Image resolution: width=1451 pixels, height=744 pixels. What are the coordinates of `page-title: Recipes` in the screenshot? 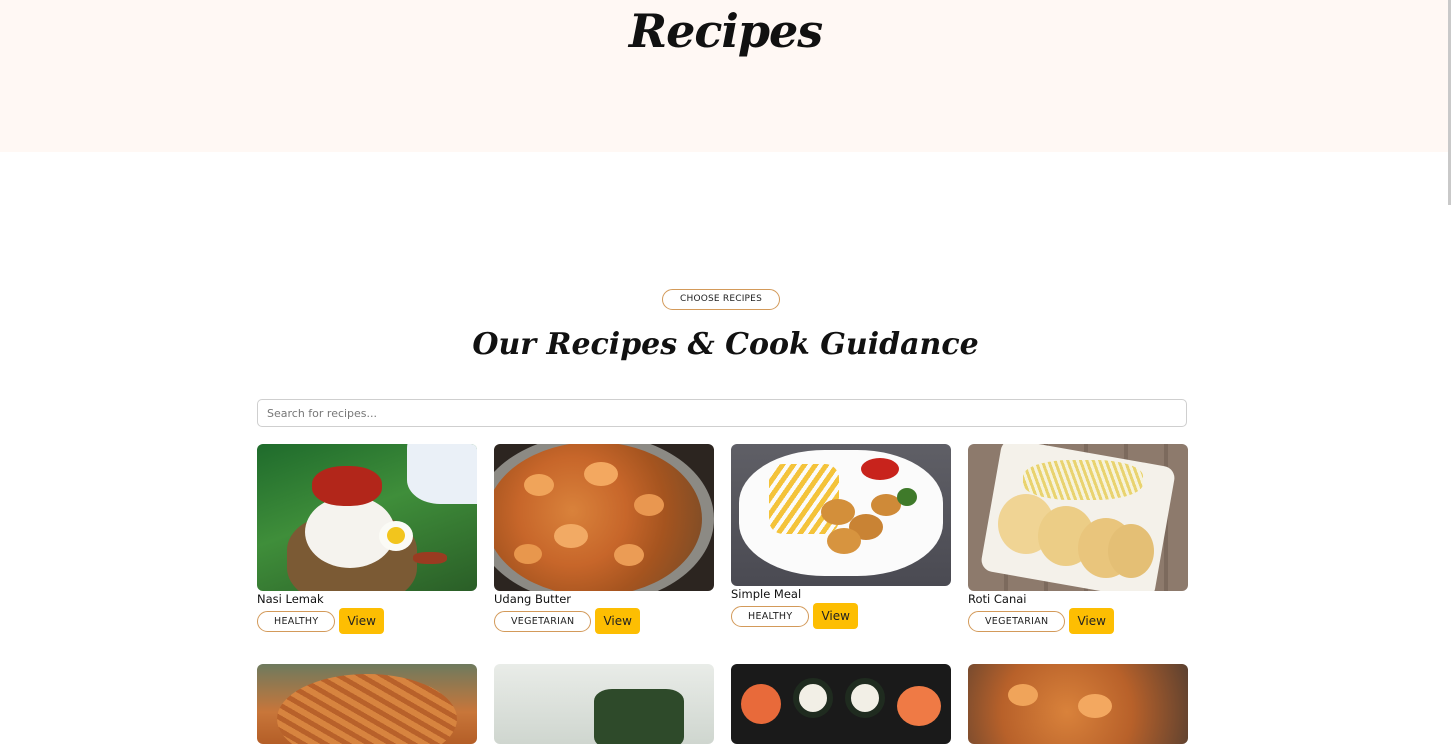 It's located at (725, 31).